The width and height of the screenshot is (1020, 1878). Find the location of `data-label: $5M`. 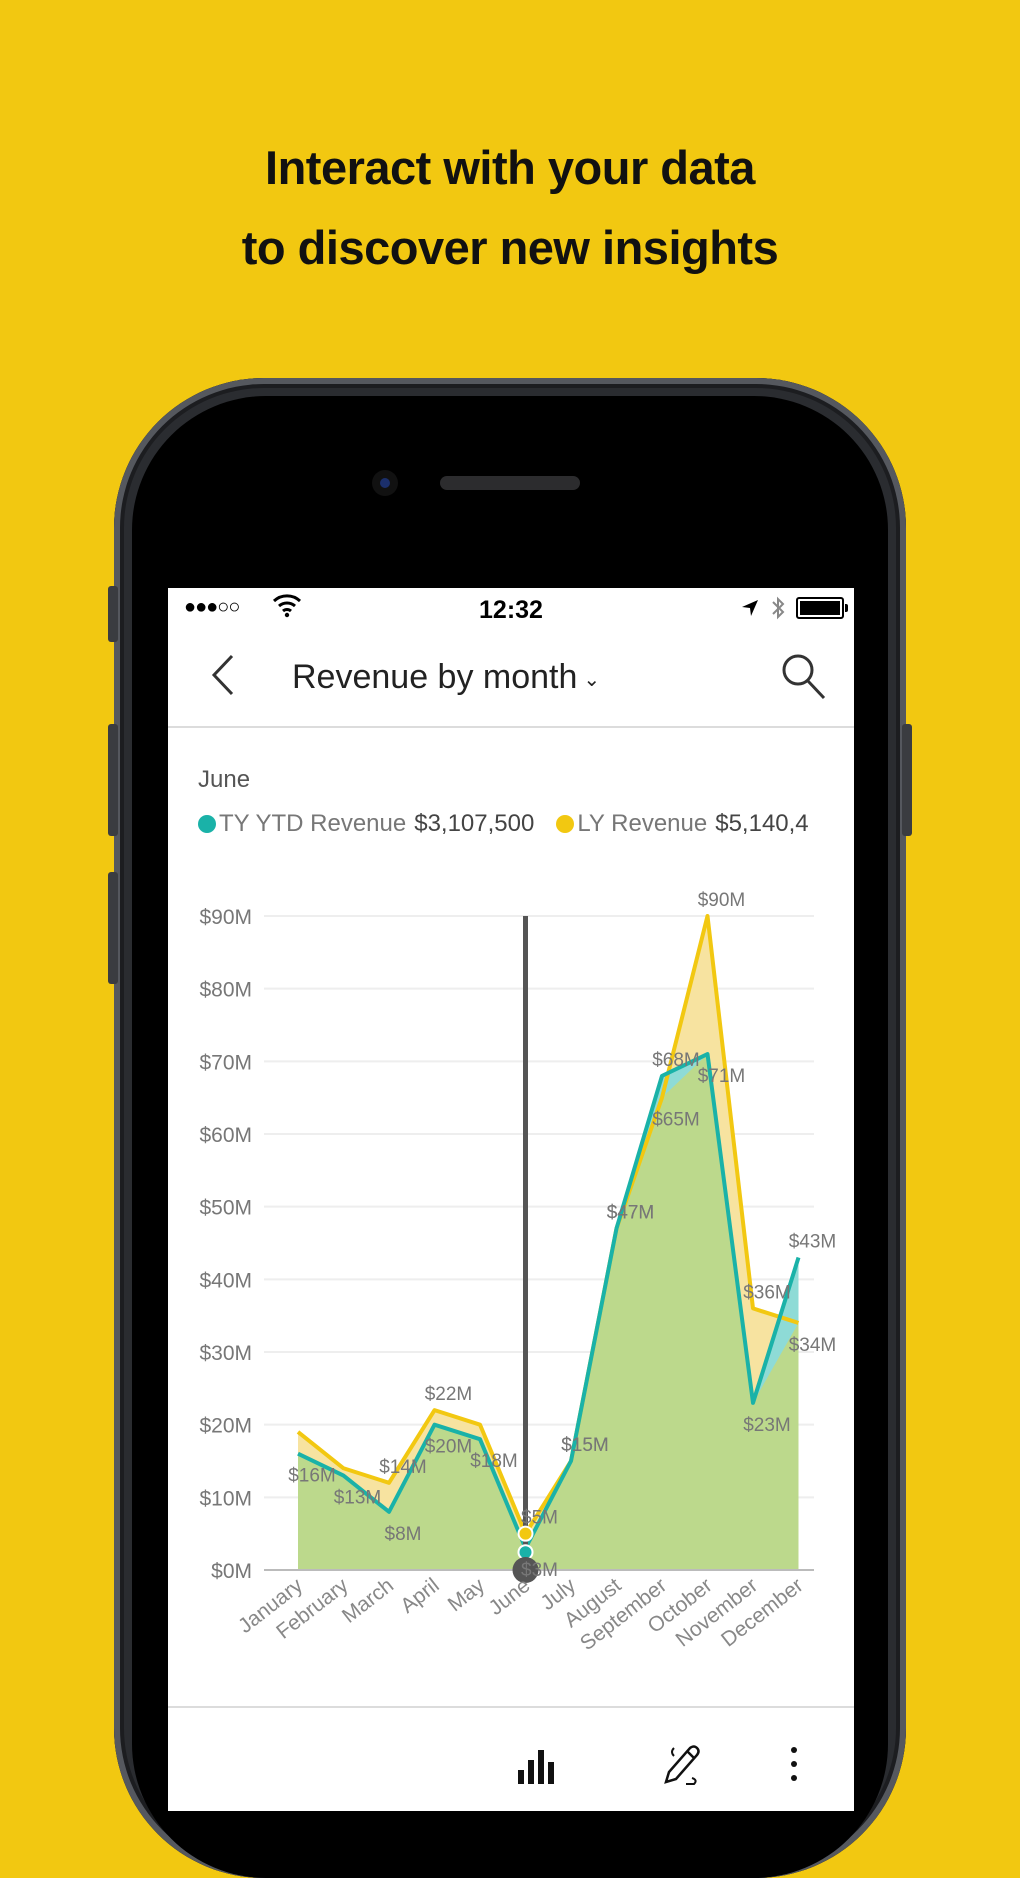

data-label: $5M is located at coordinates (539, 1518).